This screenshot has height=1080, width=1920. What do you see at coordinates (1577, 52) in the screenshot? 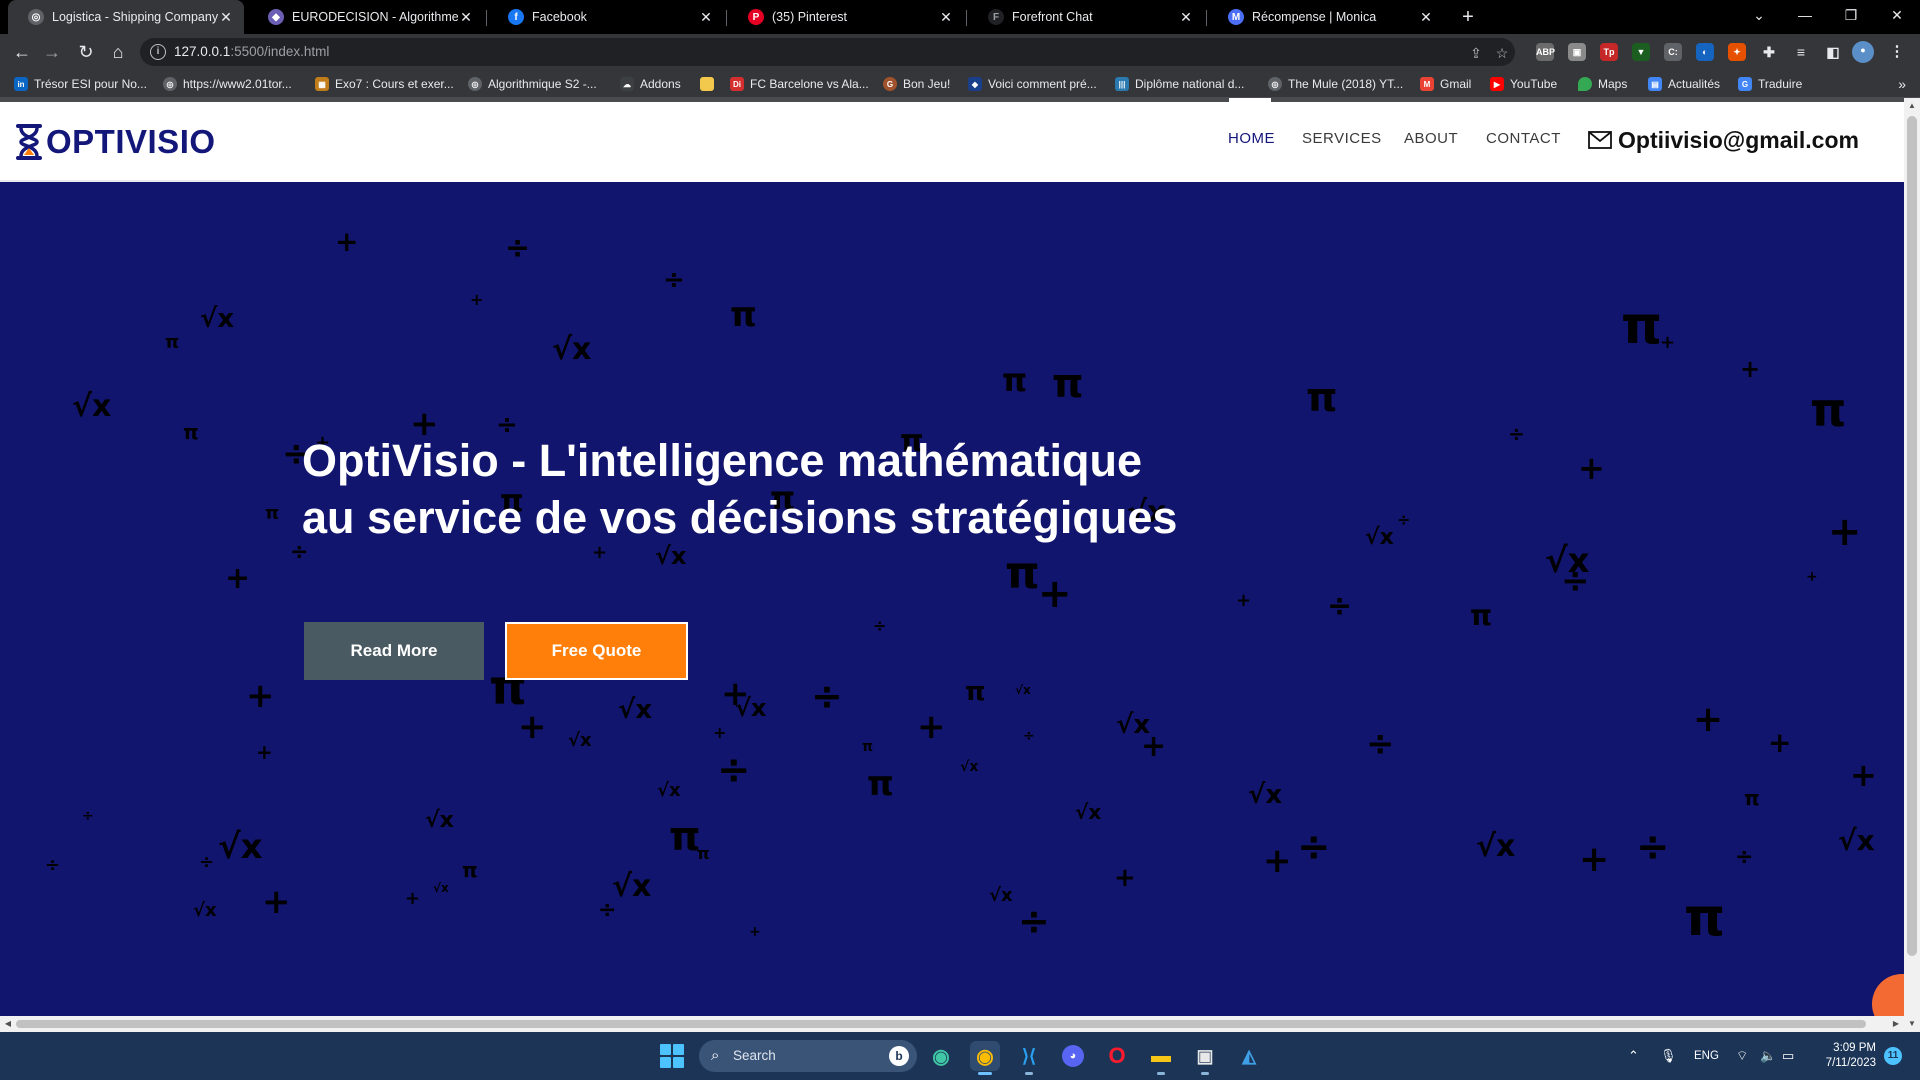
I see `screen-extension-icon: ▣` at bounding box center [1577, 52].